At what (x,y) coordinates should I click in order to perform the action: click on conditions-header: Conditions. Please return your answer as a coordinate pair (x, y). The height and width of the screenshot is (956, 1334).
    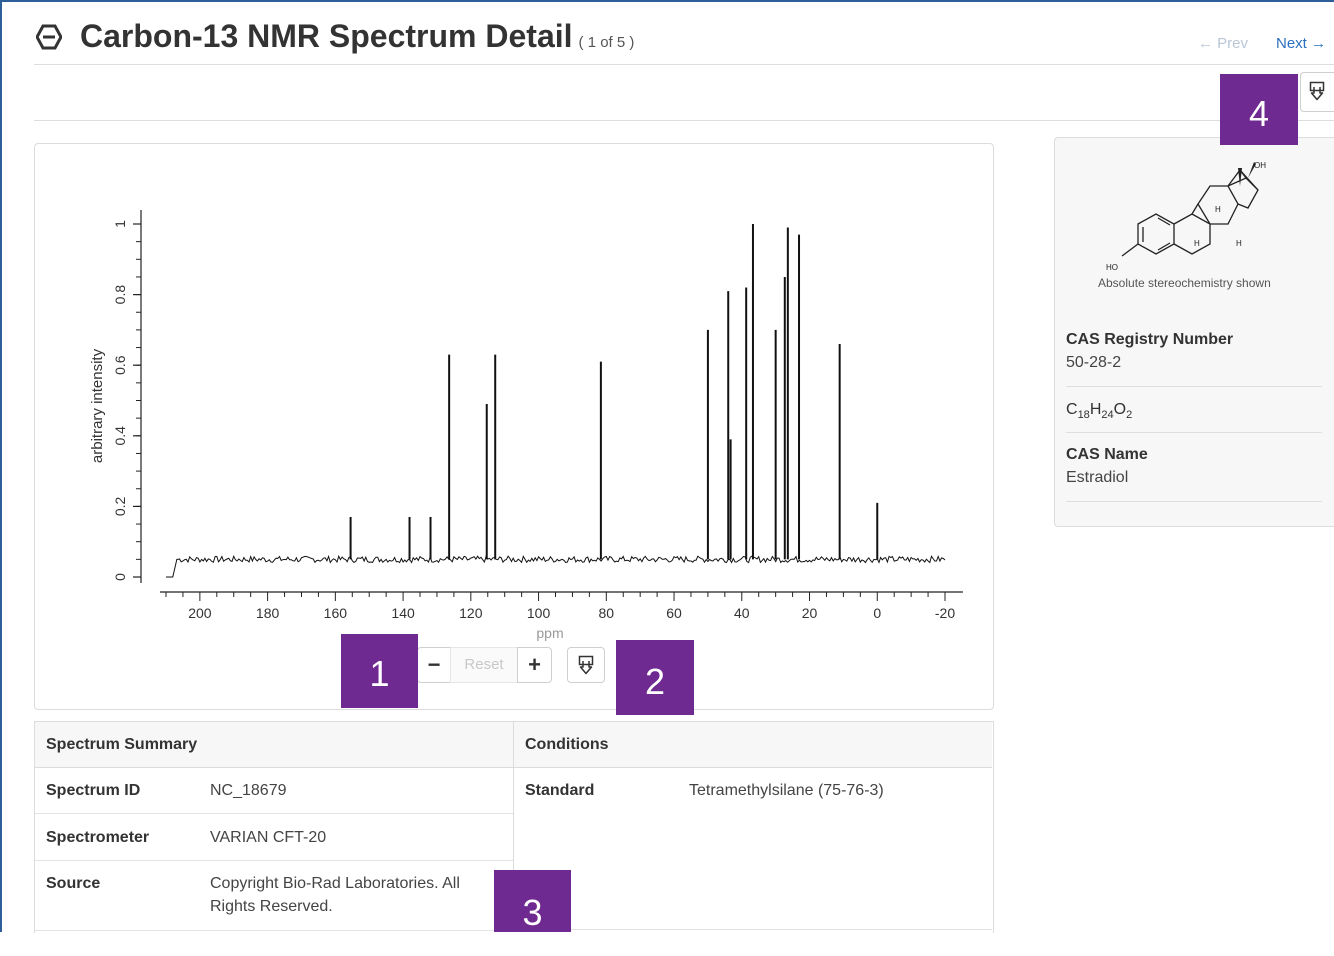
    Looking at the image, I should click on (753, 745).